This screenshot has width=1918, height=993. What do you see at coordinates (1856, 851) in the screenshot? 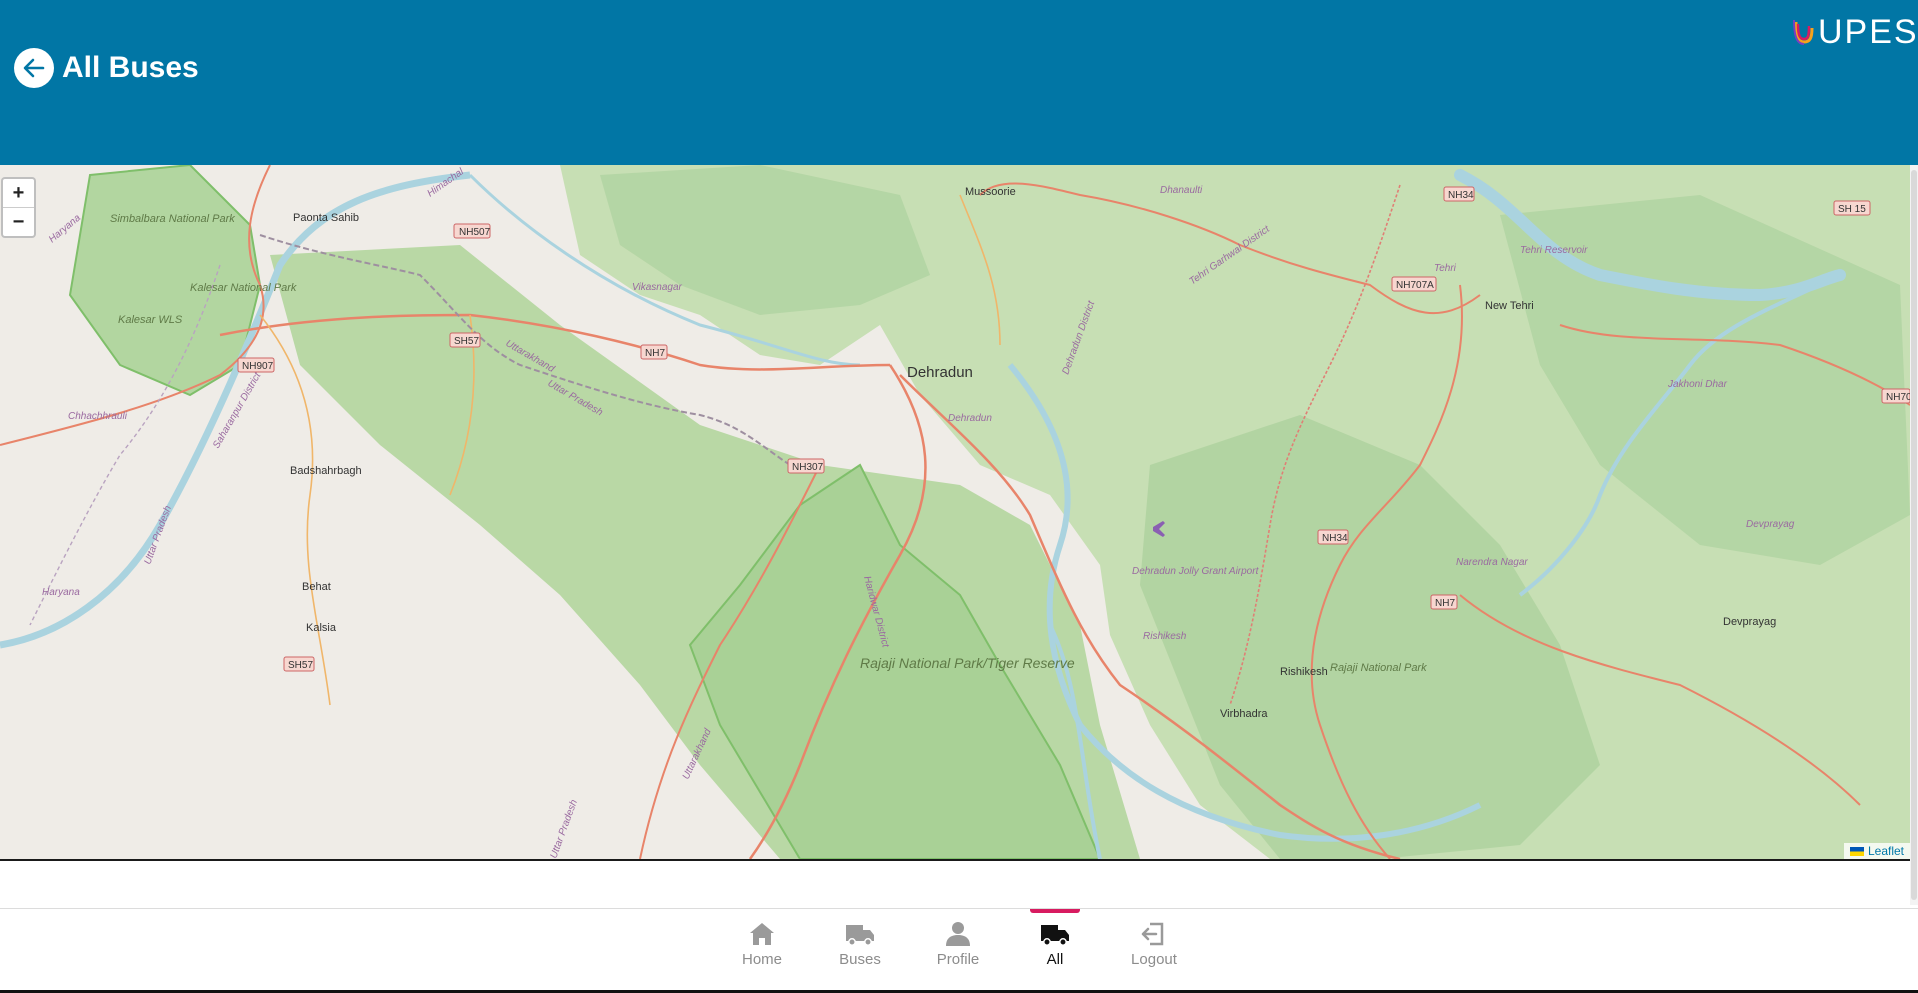
I see `ukraine-flag-icon` at bounding box center [1856, 851].